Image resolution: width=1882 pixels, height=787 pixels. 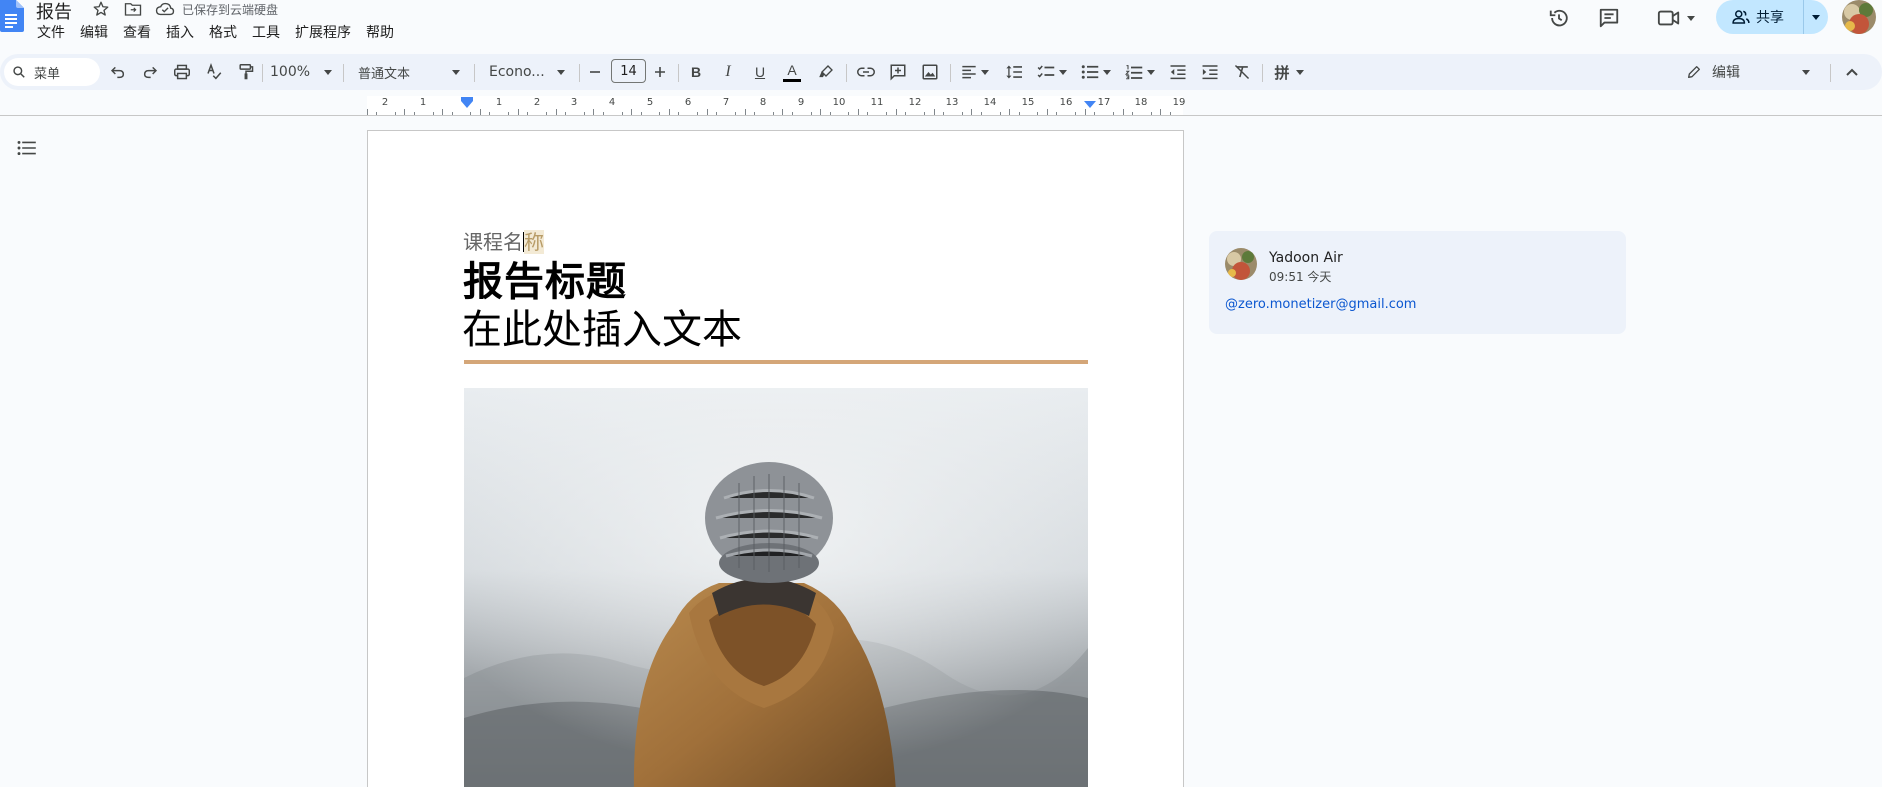 I want to click on ruler-number: 7, so click(x=726, y=102).